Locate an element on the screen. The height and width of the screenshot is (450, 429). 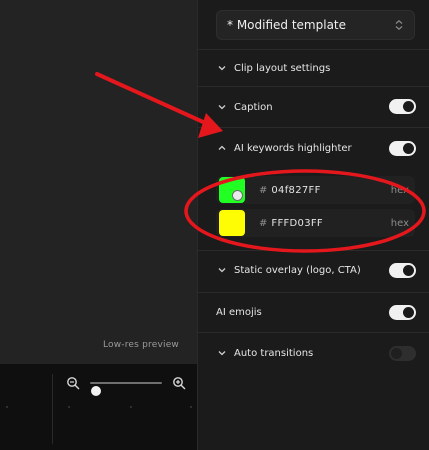
template-select: * Modified template is located at coordinates (315, 25).